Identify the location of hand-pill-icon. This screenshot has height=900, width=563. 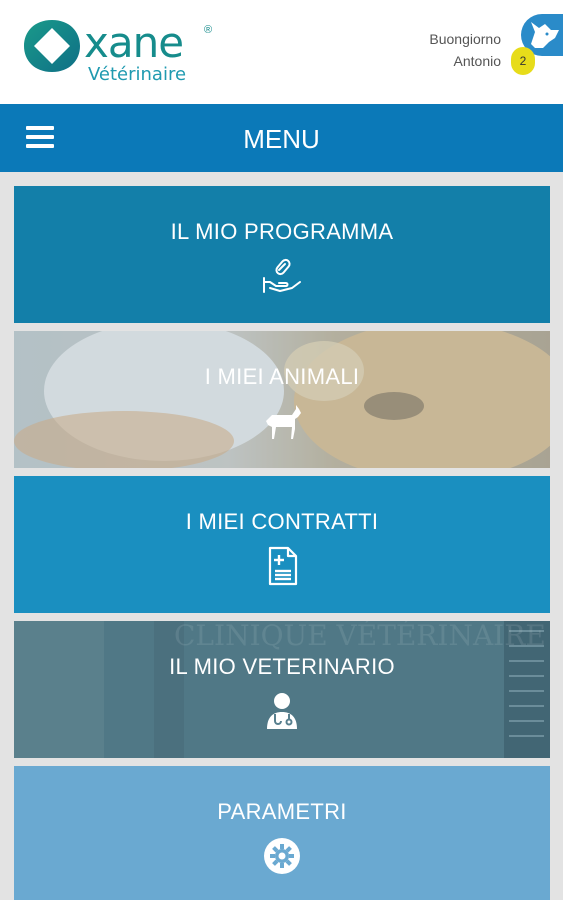
(282, 275).